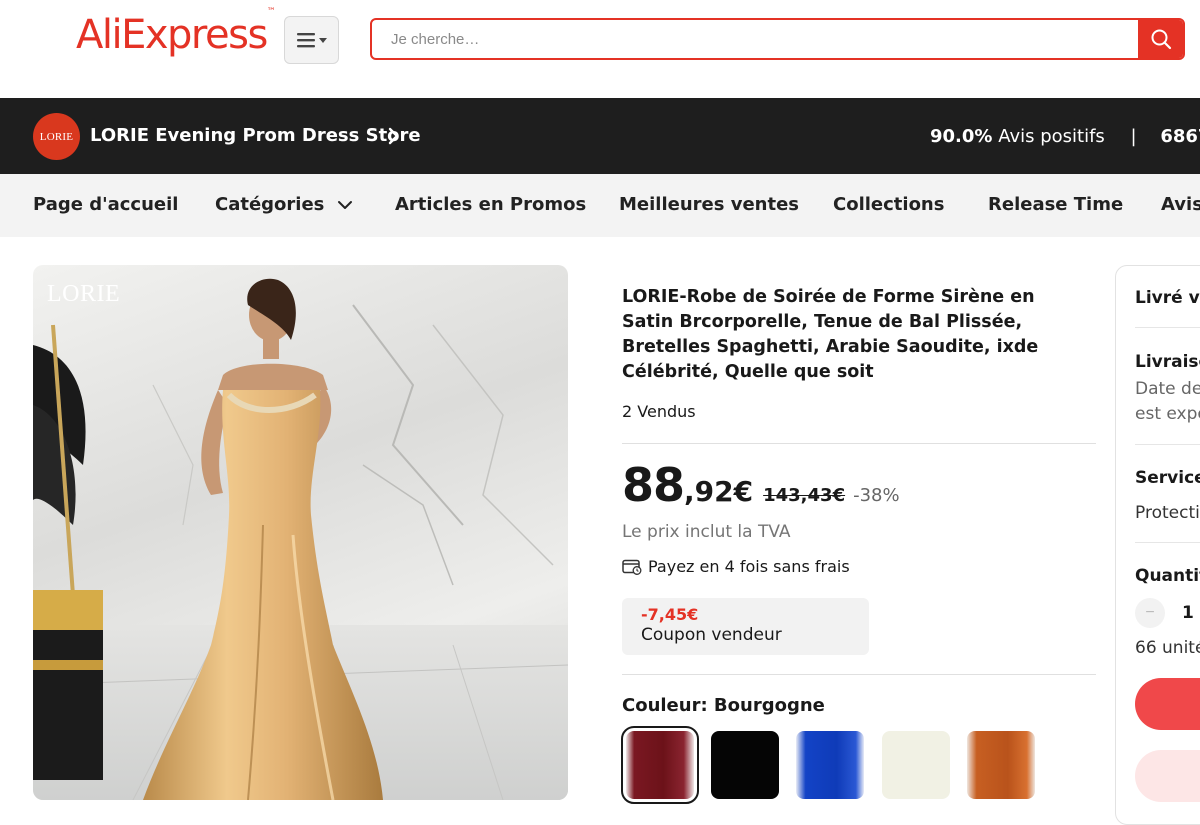 This screenshot has width=1200, height=825. I want to click on service-protection: Protecti, so click(1167, 513).